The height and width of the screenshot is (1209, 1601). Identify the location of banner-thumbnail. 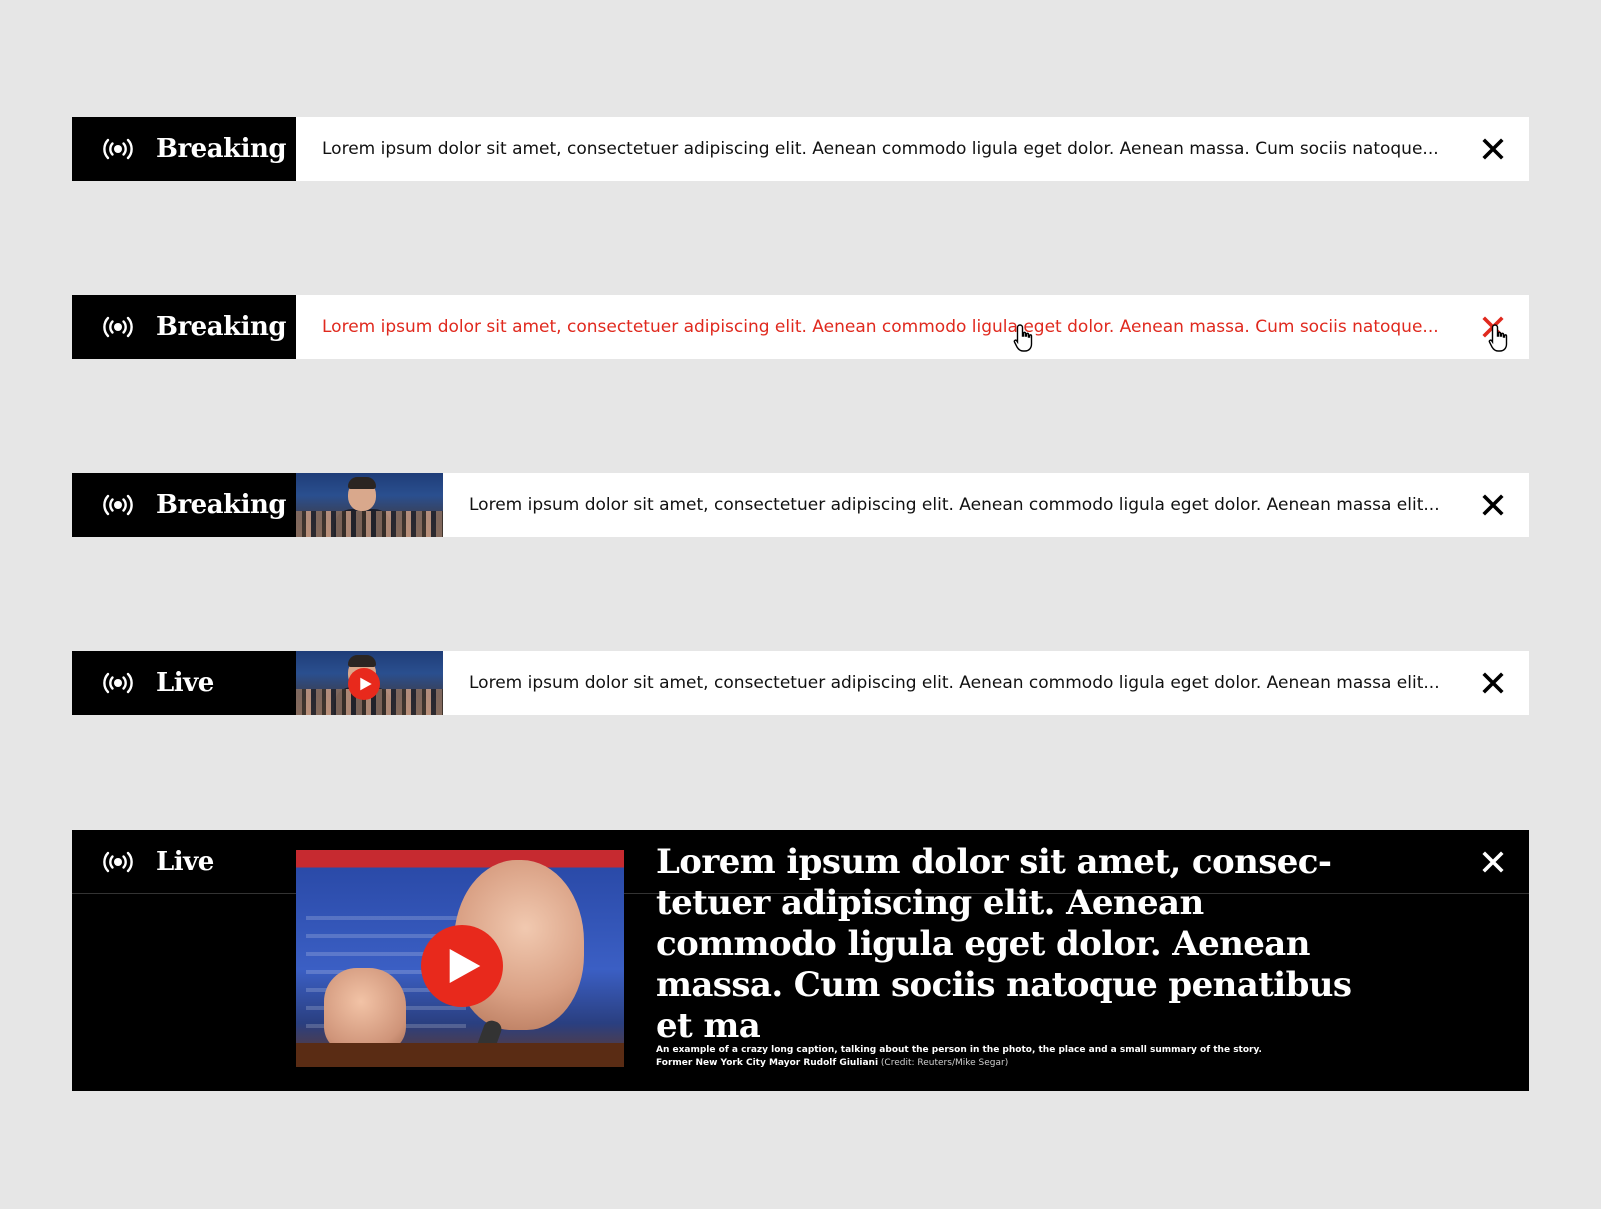
(369, 505).